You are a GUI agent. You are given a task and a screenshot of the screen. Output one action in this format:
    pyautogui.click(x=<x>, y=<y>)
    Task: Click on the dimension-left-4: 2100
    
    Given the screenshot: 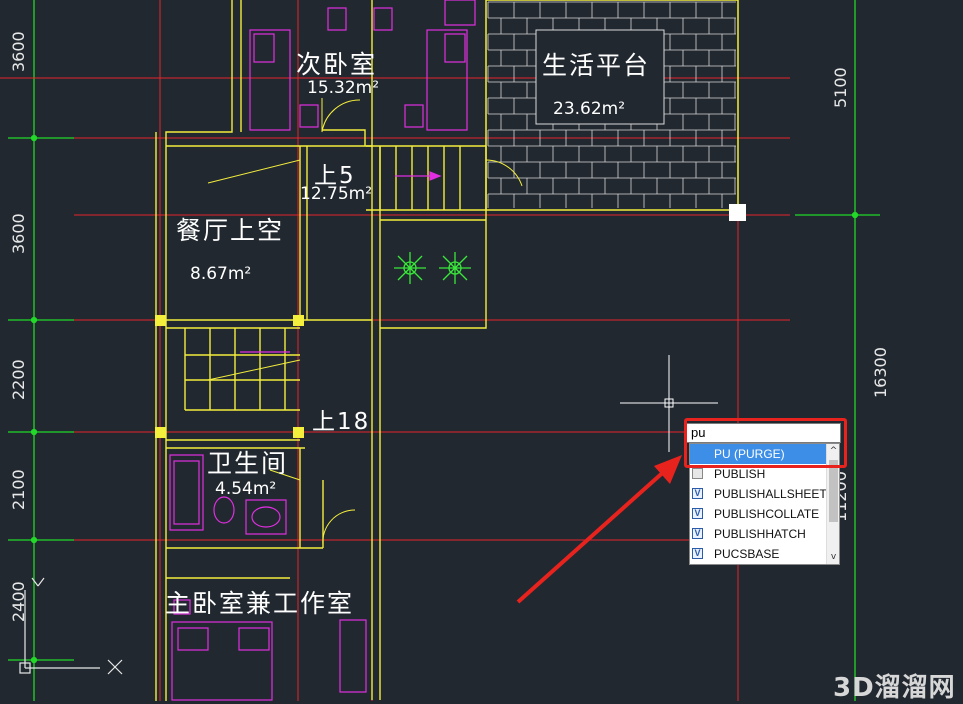 What is the action you would take?
    pyautogui.click(x=18, y=489)
    